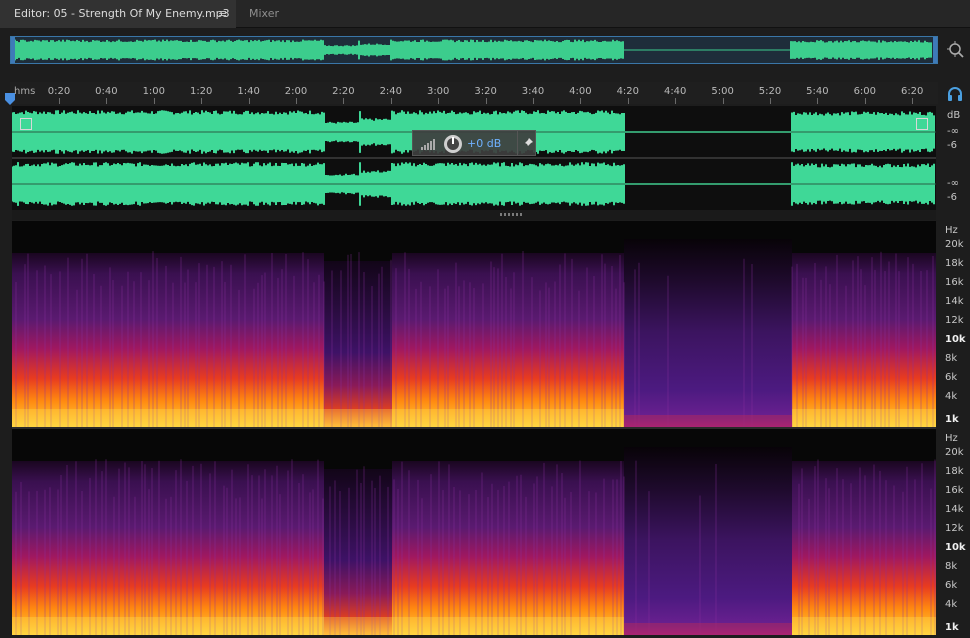 The width and height of the screenshot is (970, 638). What do you see at coordinates (358, 552) in the screenshot?
I see `spectrum-break-region` at bounding box center [358, 552].